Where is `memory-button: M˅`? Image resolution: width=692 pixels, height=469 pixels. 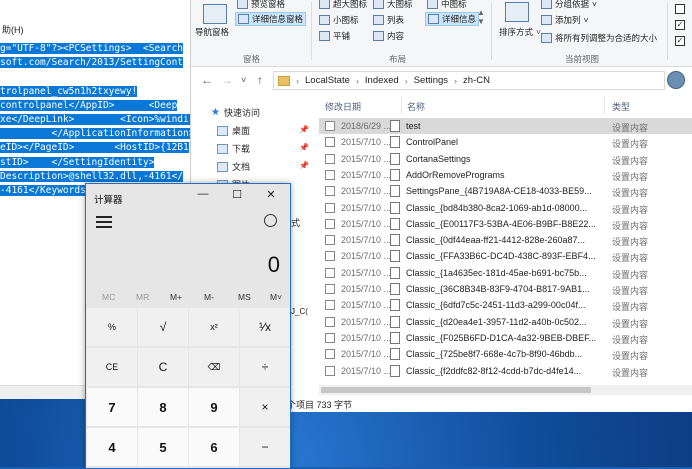
memory-button: M˅ is located at coordinates (276, 297).